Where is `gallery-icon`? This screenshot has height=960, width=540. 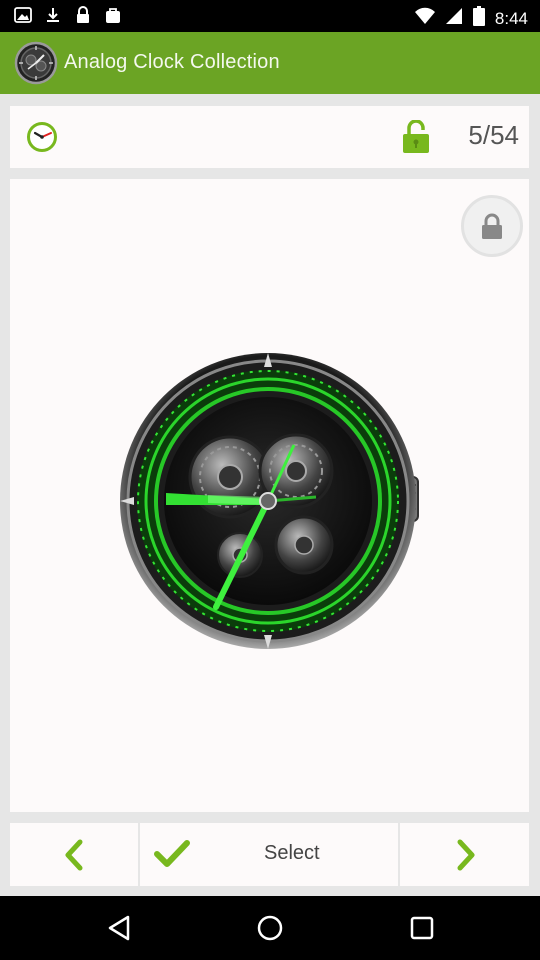
gallery-icon is located at coordinates (23, 15).